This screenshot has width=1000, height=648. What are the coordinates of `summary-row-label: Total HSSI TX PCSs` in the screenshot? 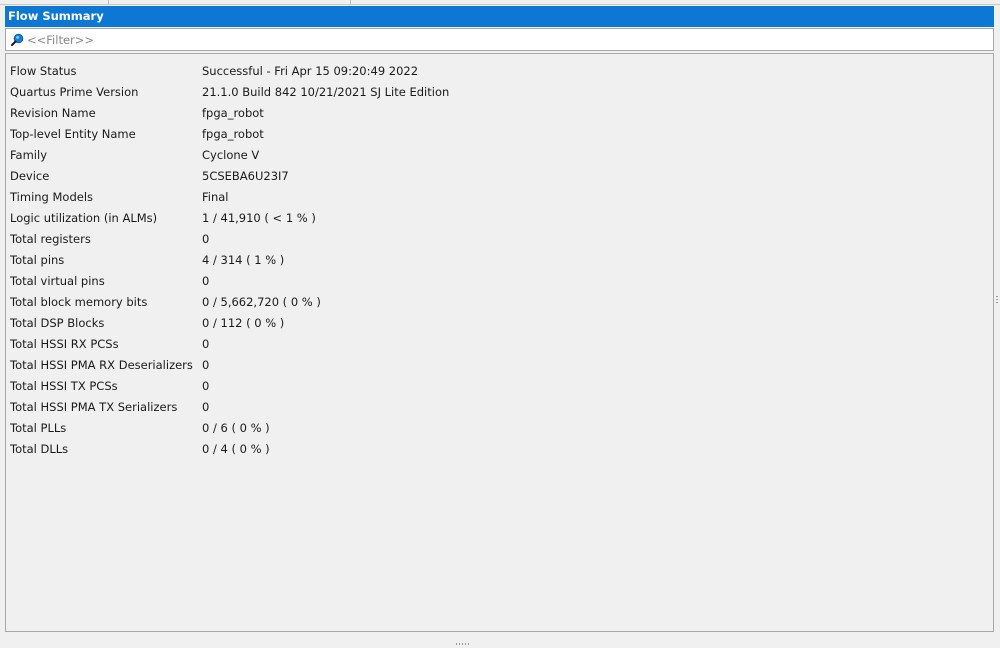 It's located at (64, 386).